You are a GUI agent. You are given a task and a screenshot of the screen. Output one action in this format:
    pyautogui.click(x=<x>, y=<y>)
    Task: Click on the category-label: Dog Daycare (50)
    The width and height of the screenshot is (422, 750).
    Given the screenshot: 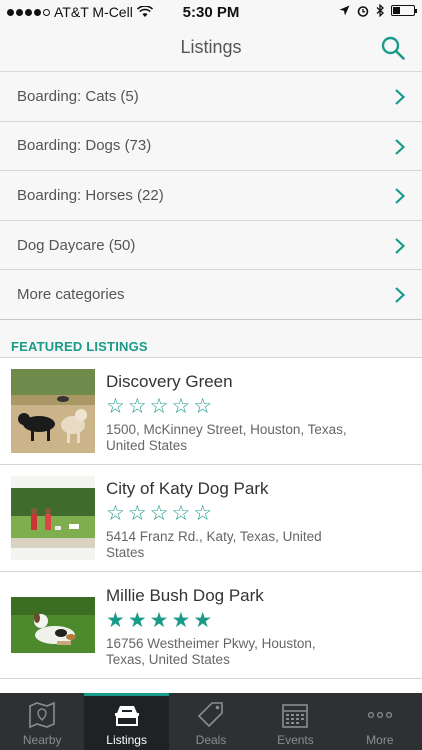 What is the action you would take?
    pyautogui.click(x=76, y=245)
    